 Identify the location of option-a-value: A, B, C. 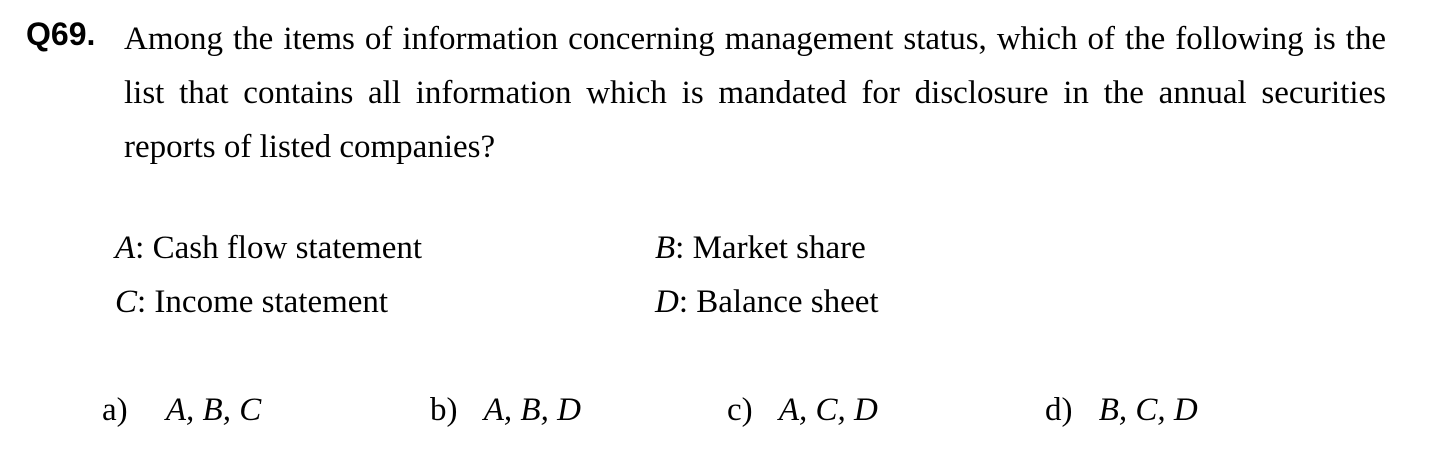
(213, 410).